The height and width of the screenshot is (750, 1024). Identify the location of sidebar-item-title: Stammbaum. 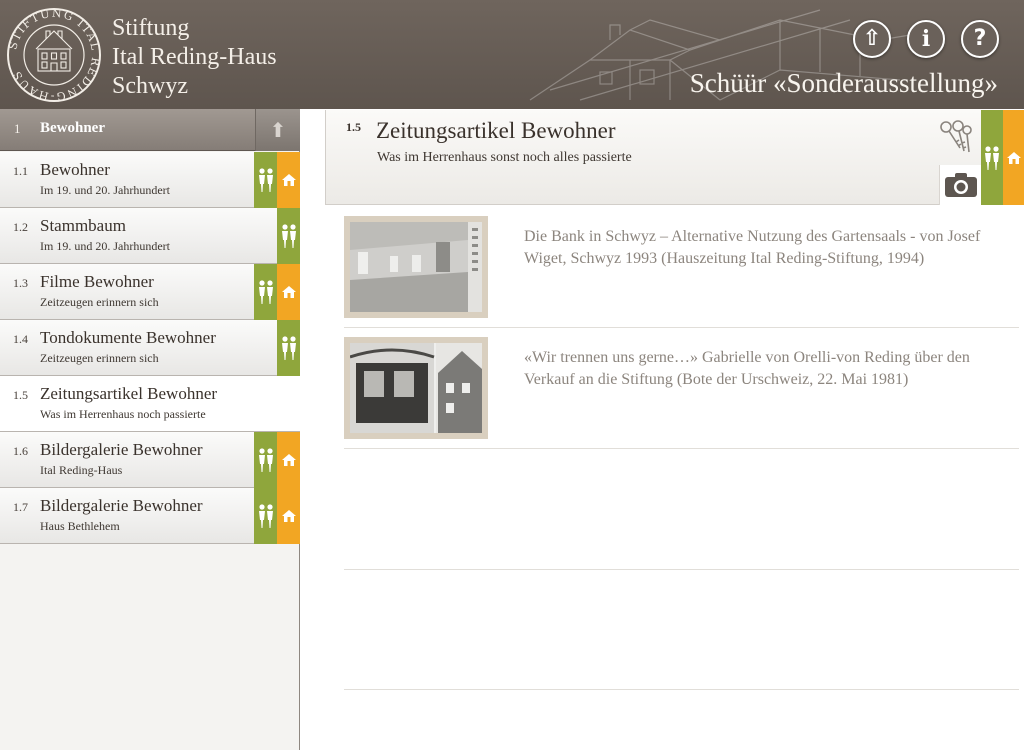
(83, 225).